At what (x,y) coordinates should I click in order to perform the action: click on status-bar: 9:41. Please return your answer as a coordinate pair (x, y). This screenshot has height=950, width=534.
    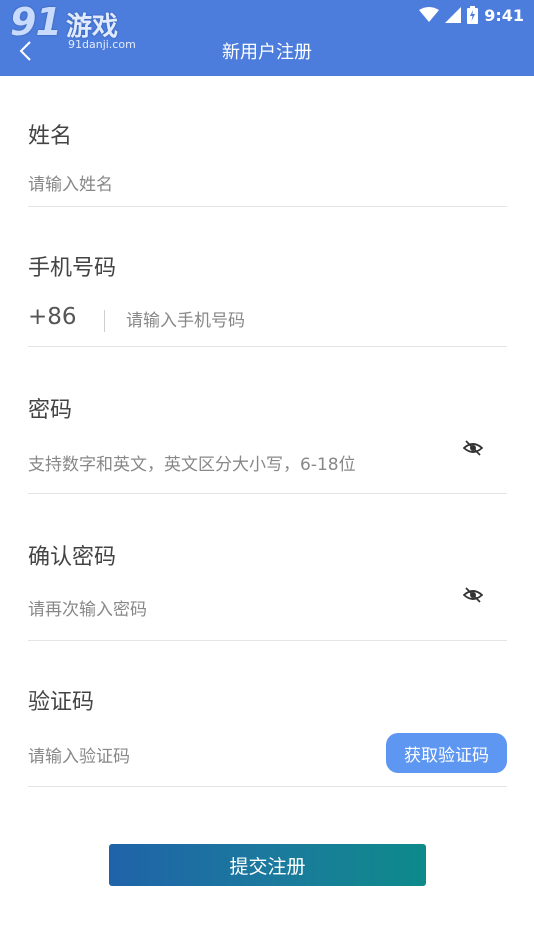
    Looking at the image, I should click on (471, 15).